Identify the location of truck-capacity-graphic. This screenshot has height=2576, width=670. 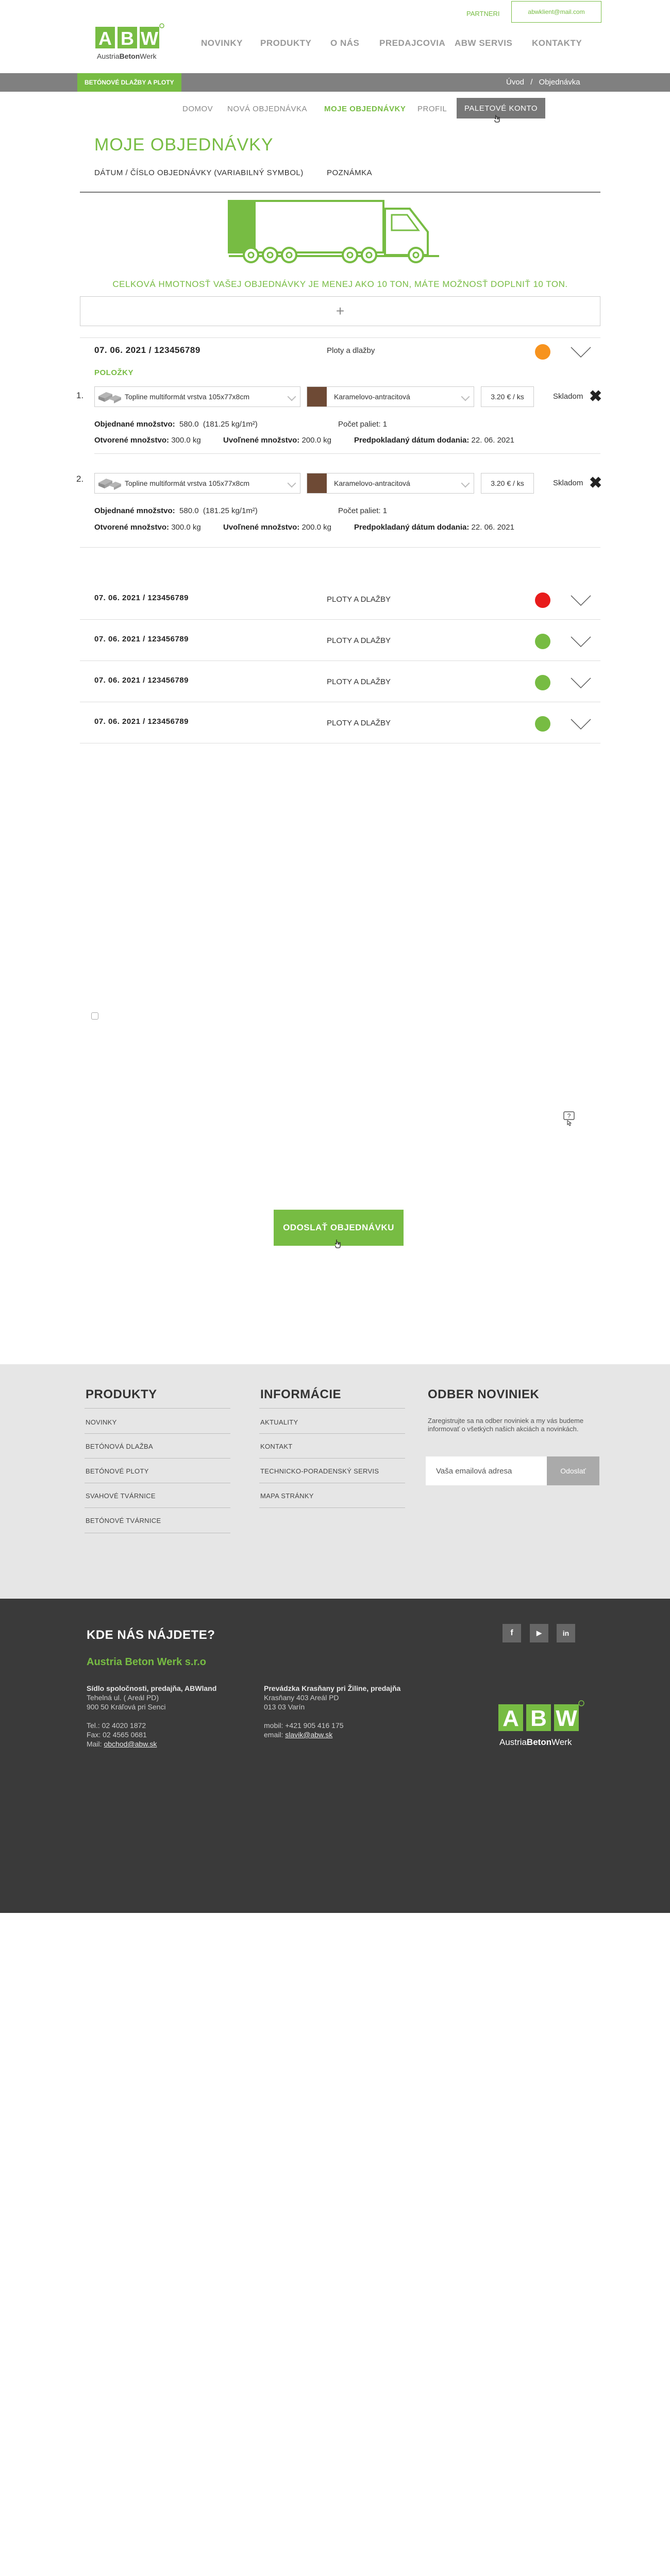
(334, 231).